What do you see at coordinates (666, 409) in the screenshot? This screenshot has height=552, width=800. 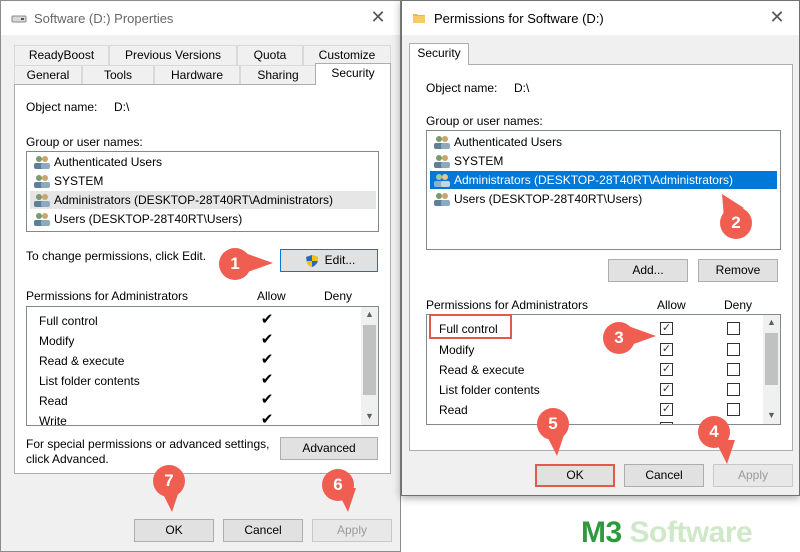 I see `allow-read-checkbox: ✓` at bounding box center [666, 409].